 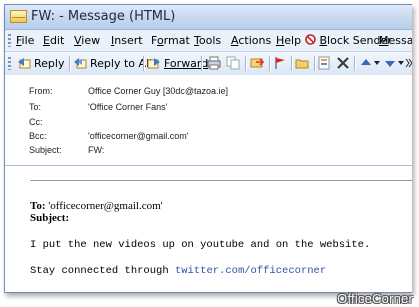 What do you see at coordinates (53, 40) in the screenshot?
I see `menu-edit: Edit` at bounding box center [53, 40].